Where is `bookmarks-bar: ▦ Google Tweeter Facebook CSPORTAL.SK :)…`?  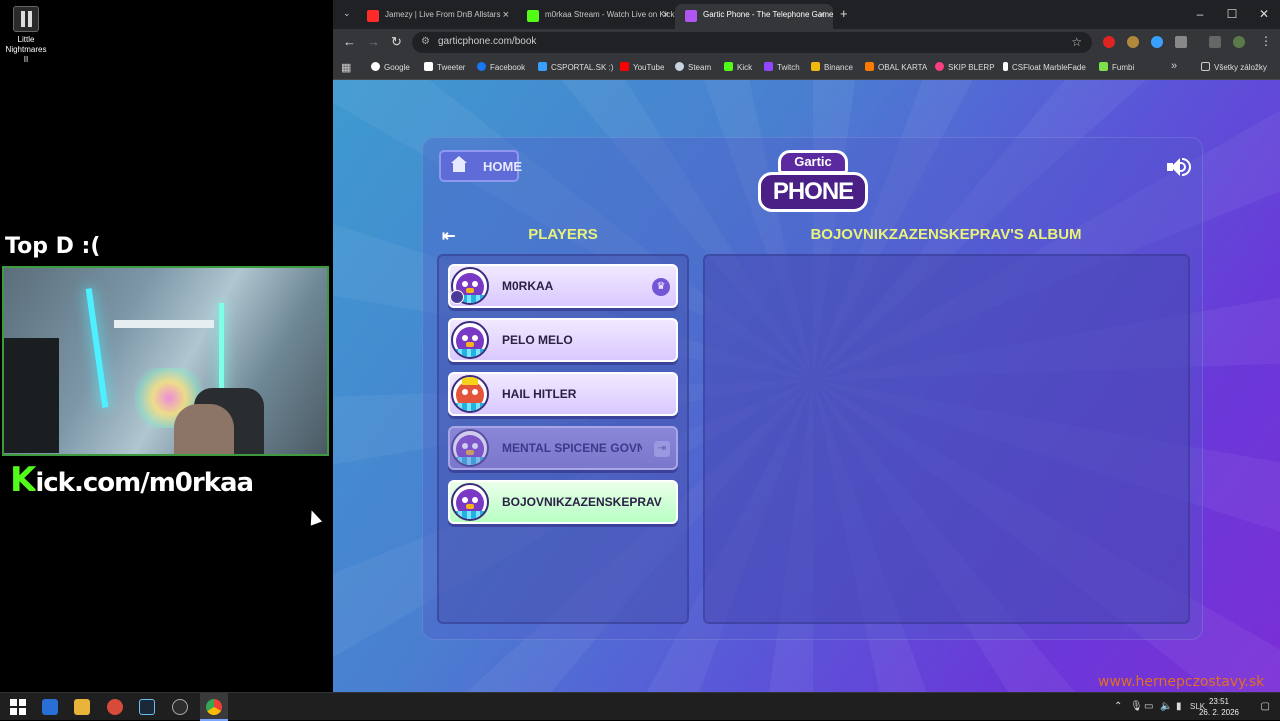 bookmarks-bar: ▦ Google Tweeter Facebook CSPORTAL.SK :)… is located at coordinates (806, 68).